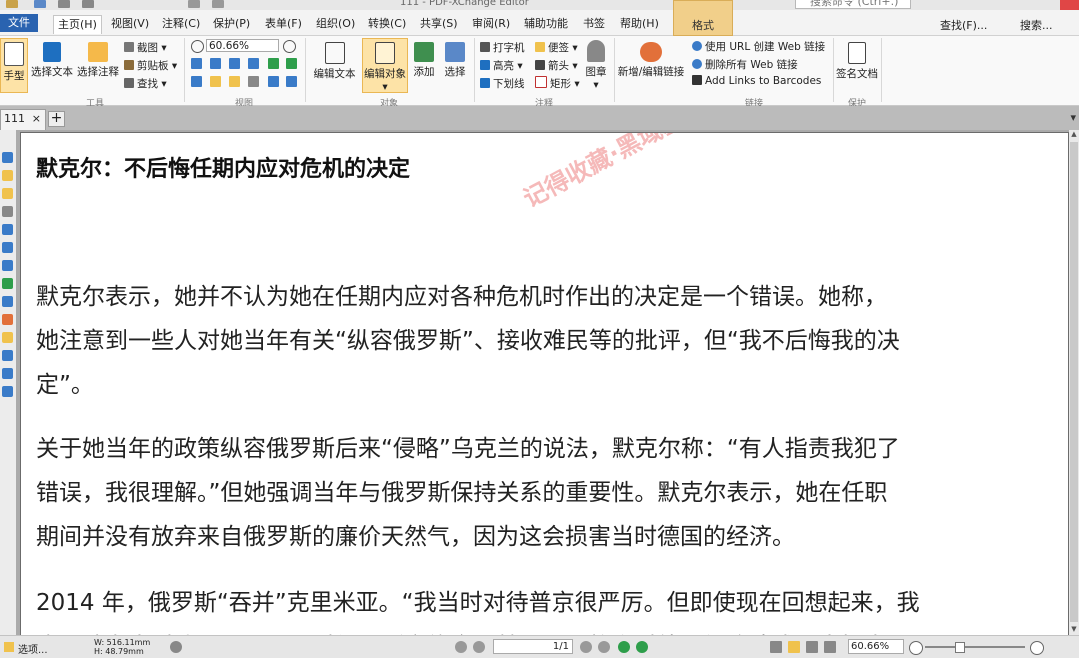  Describe the element at coordinates (557, 83) in the screenshot. I see `rectangle-button: 矩形 ▾` at that location.